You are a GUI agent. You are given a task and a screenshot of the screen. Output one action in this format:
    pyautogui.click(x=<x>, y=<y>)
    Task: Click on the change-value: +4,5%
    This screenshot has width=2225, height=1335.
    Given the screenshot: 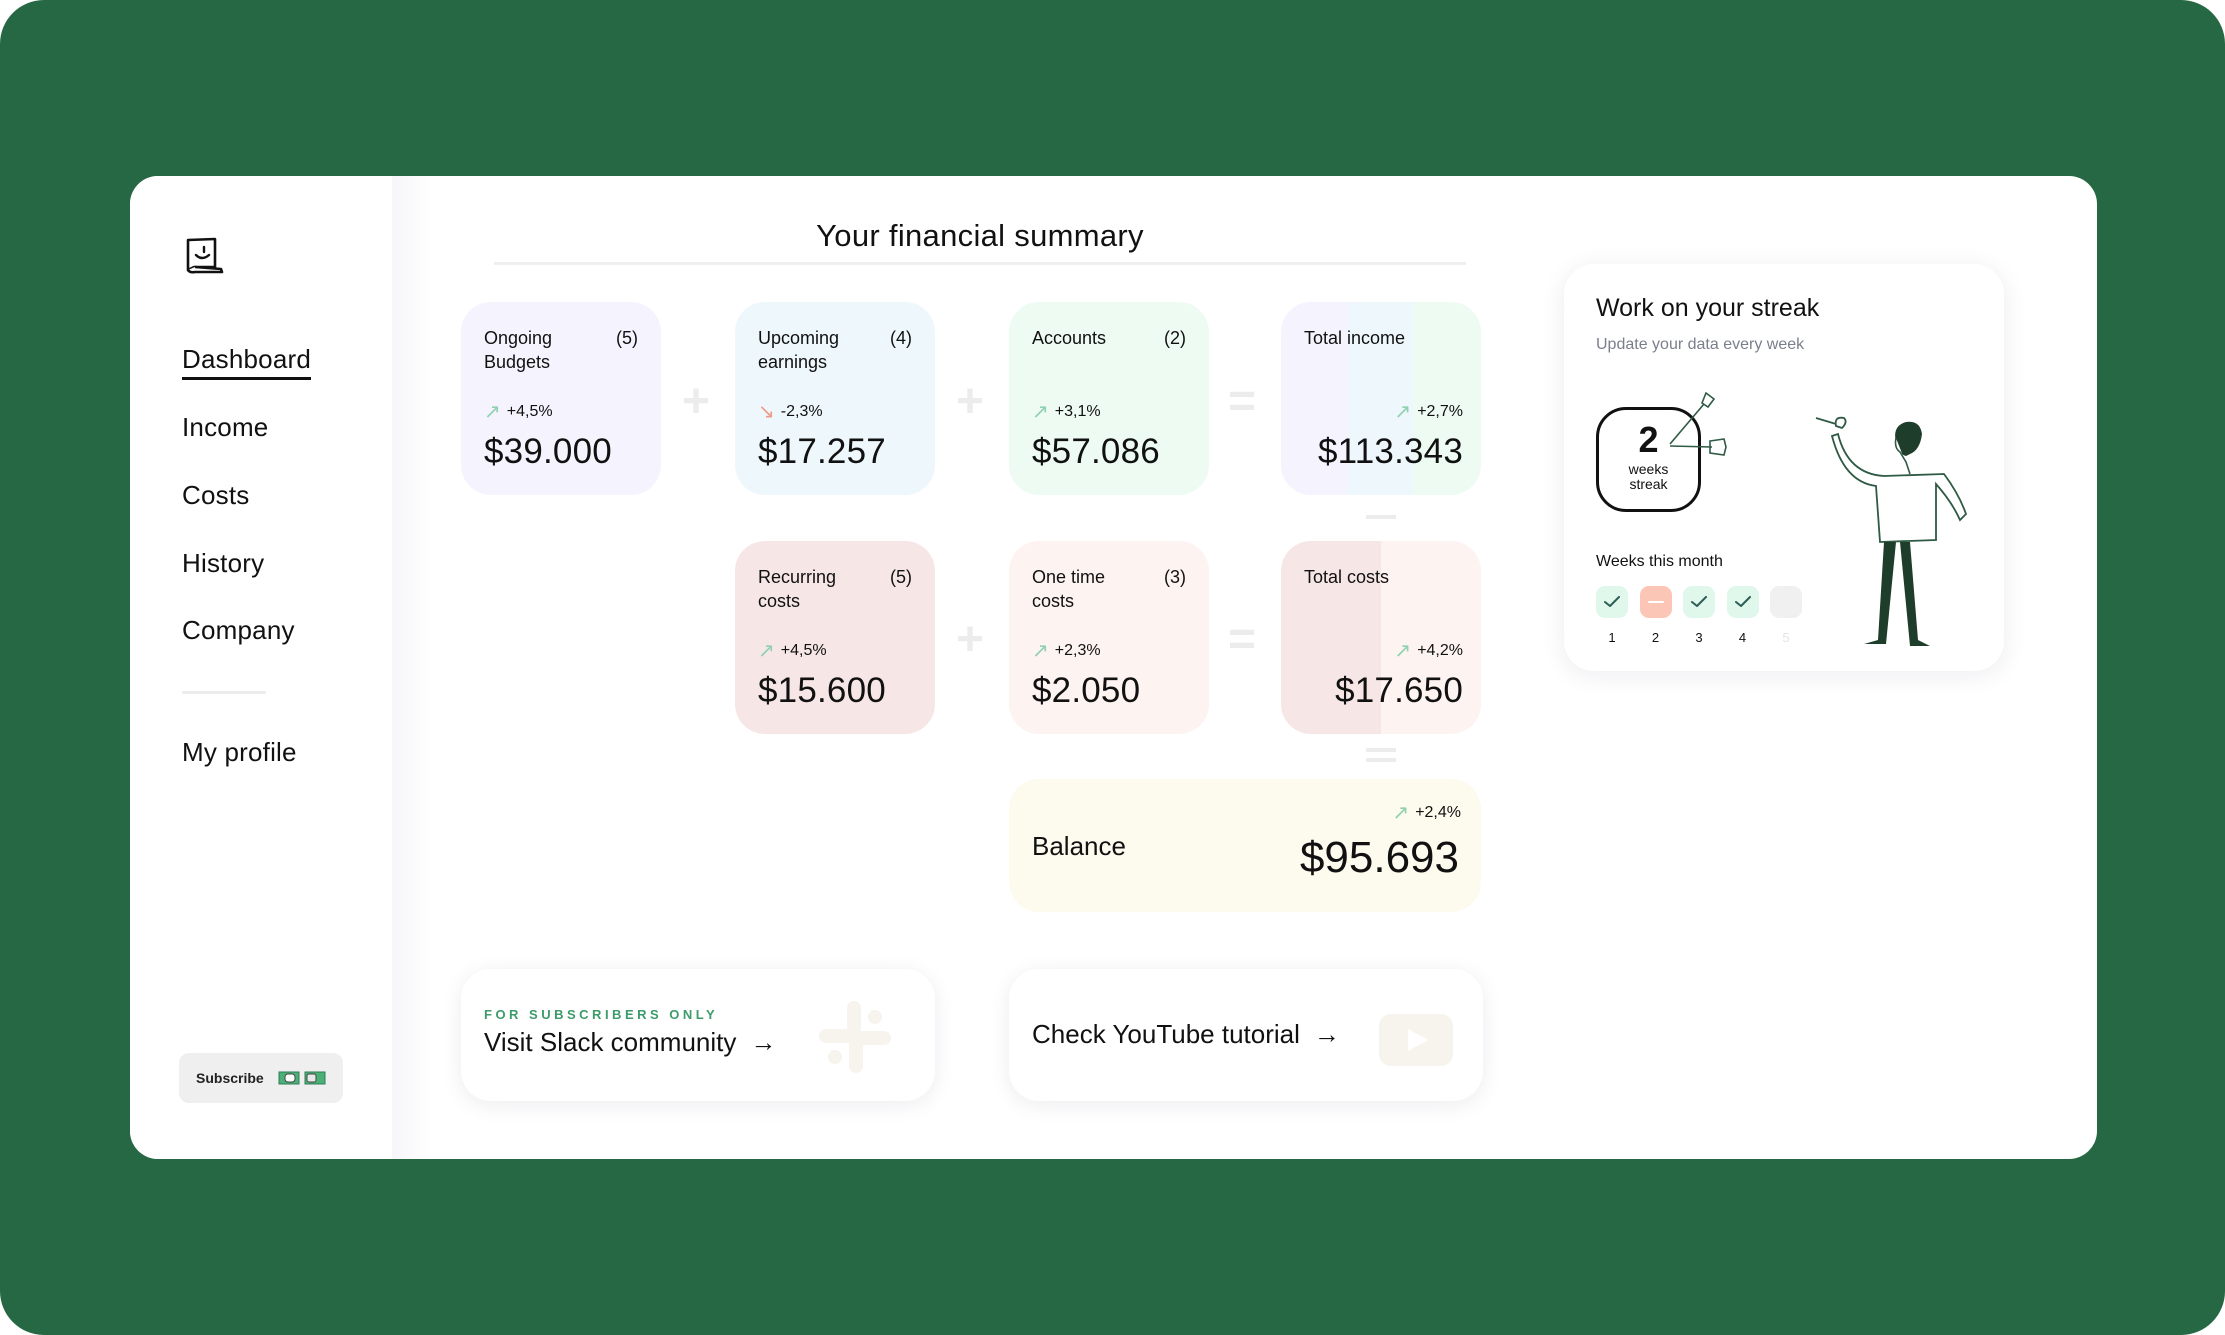 What is the action you would take?
    pyautogui.click(x=529, y=411)
    